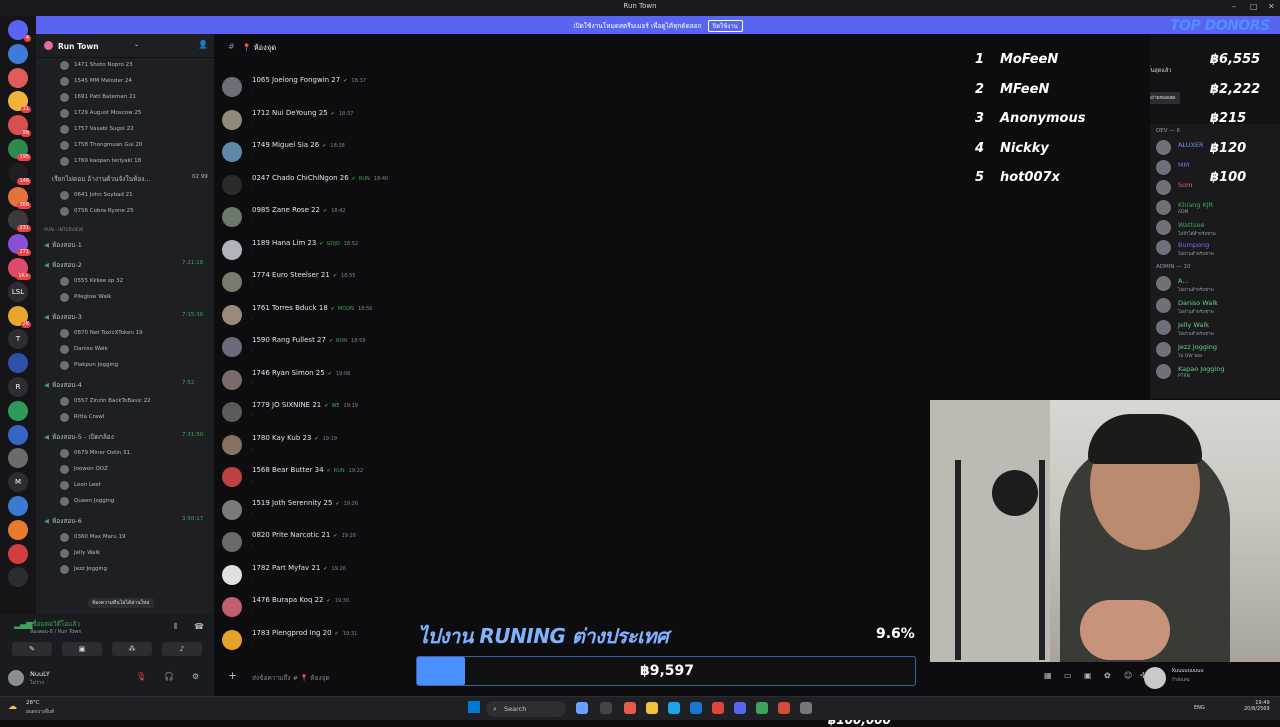 This screenshot has width=1280, height=727. What do you see at coordinates (203, 44) in the screenshot?
I see `add-member-icon: 👤` at bounding box center [203, 44].